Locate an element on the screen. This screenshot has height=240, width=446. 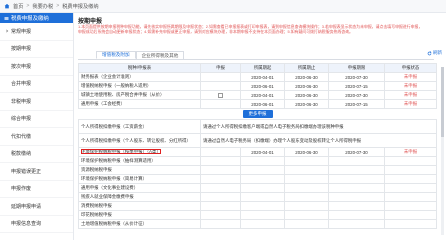
home-icon is located at coordinates (7, 6).